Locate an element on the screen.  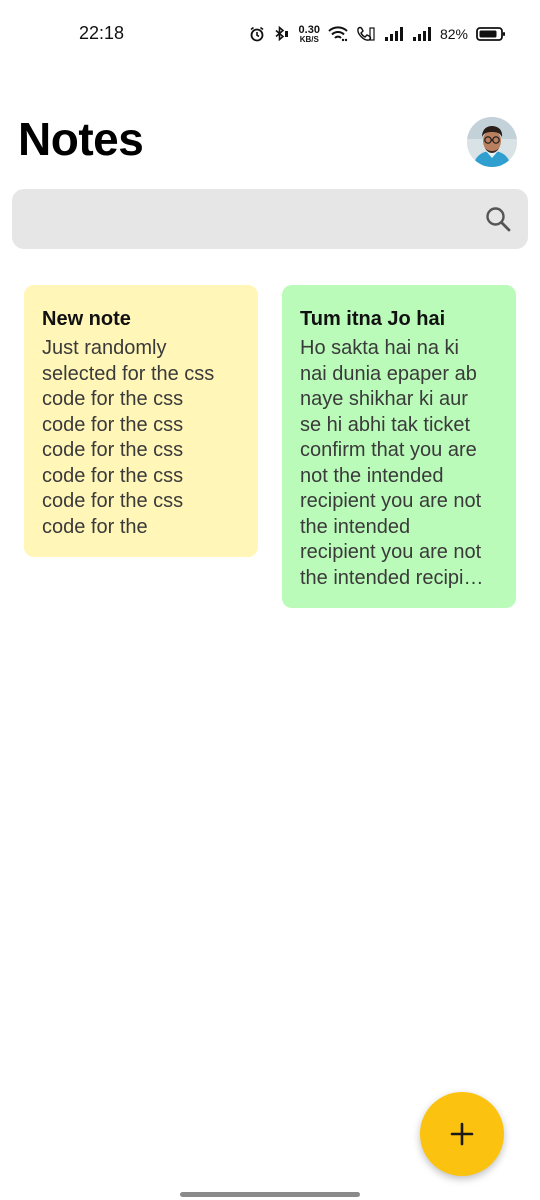
plus-icon is located at coordinates (462, 1134).